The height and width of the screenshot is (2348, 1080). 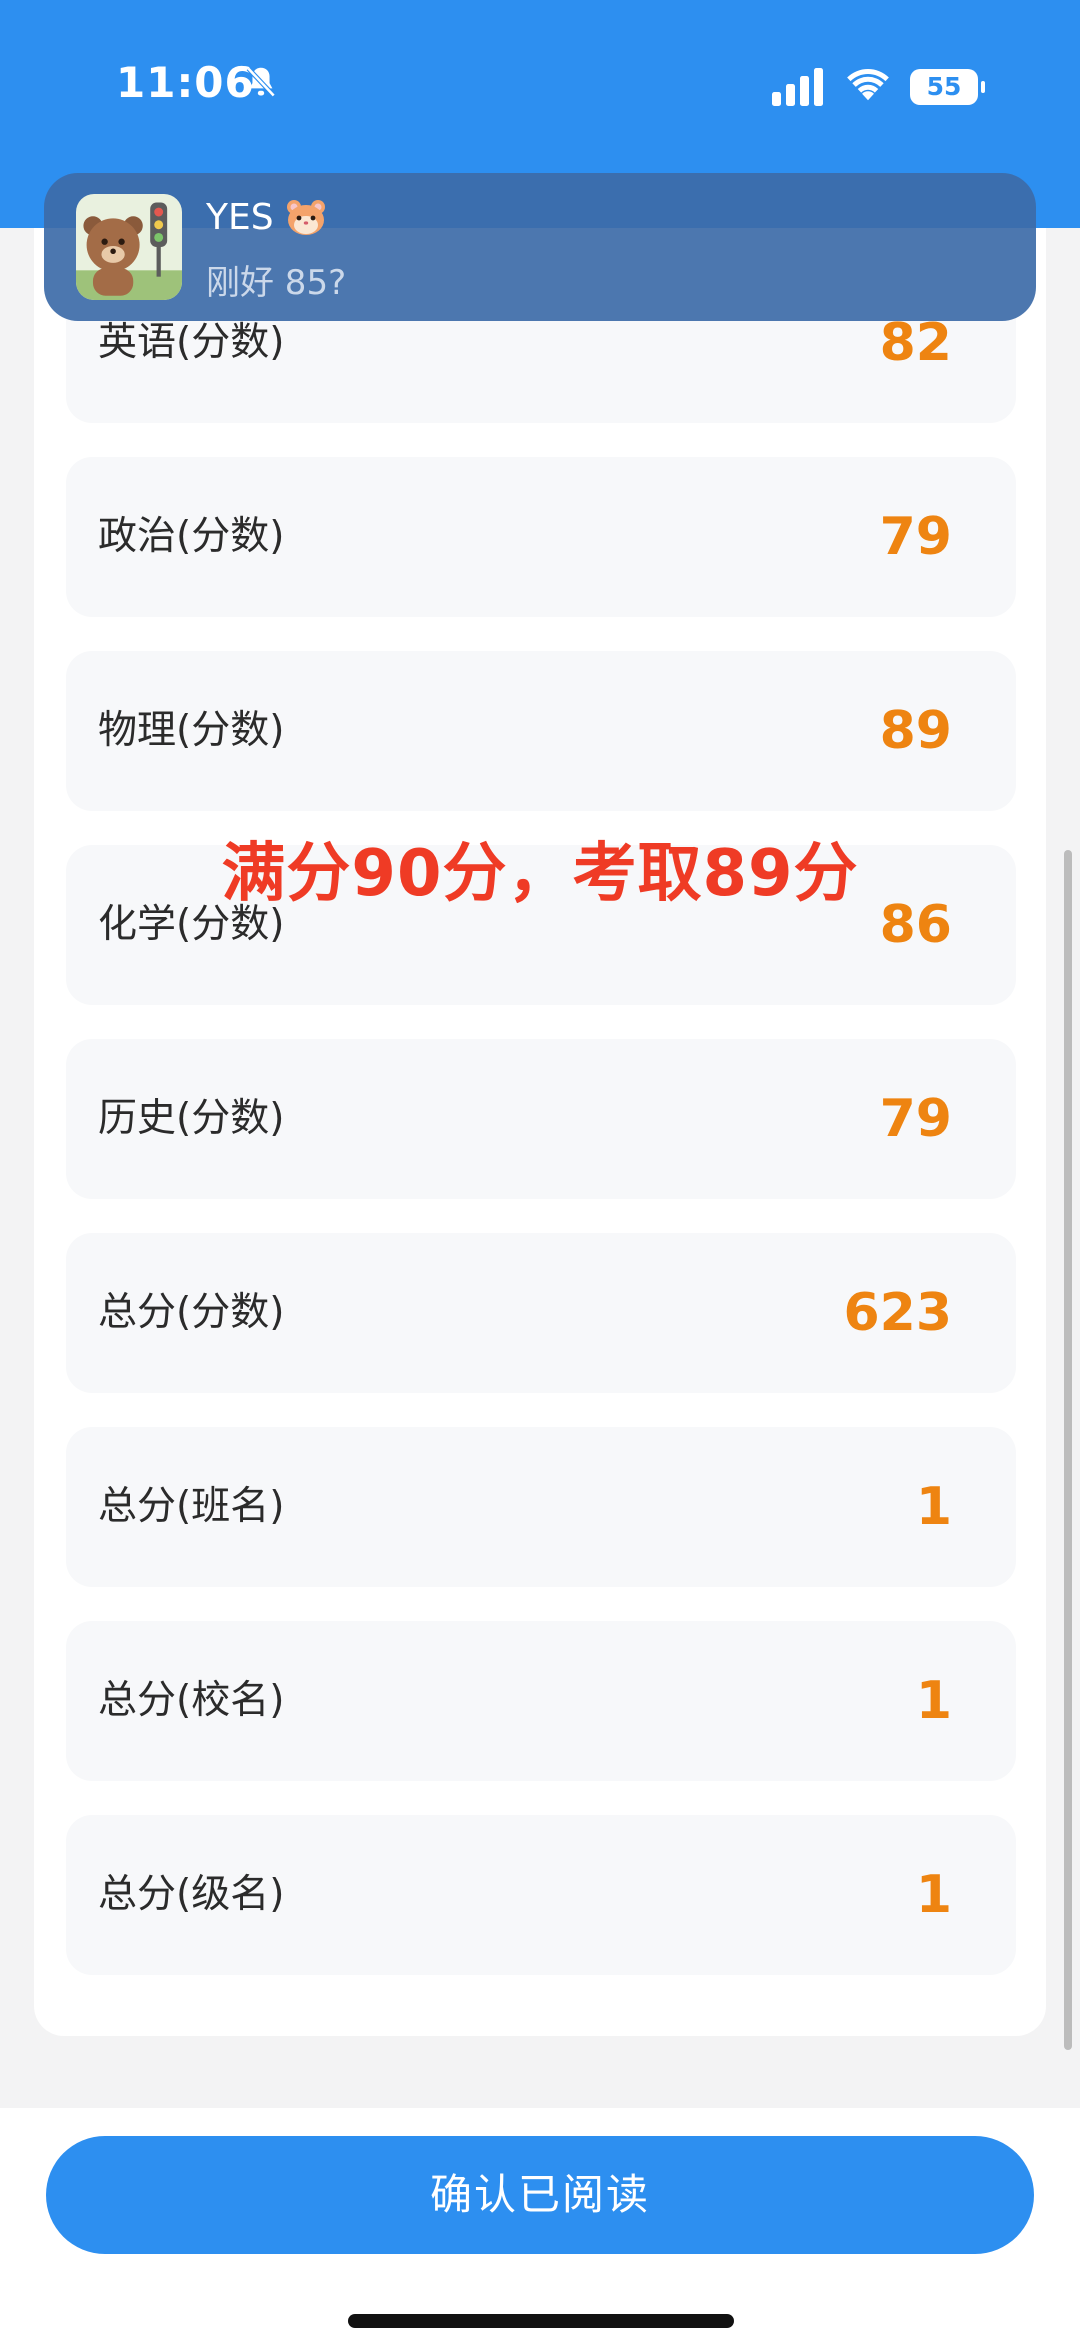 What do you see at coordinates (540, 874) in the screenshot?
I see `overlay-annotation: 满分90分，考取89分` at bounding box center [540, 874].